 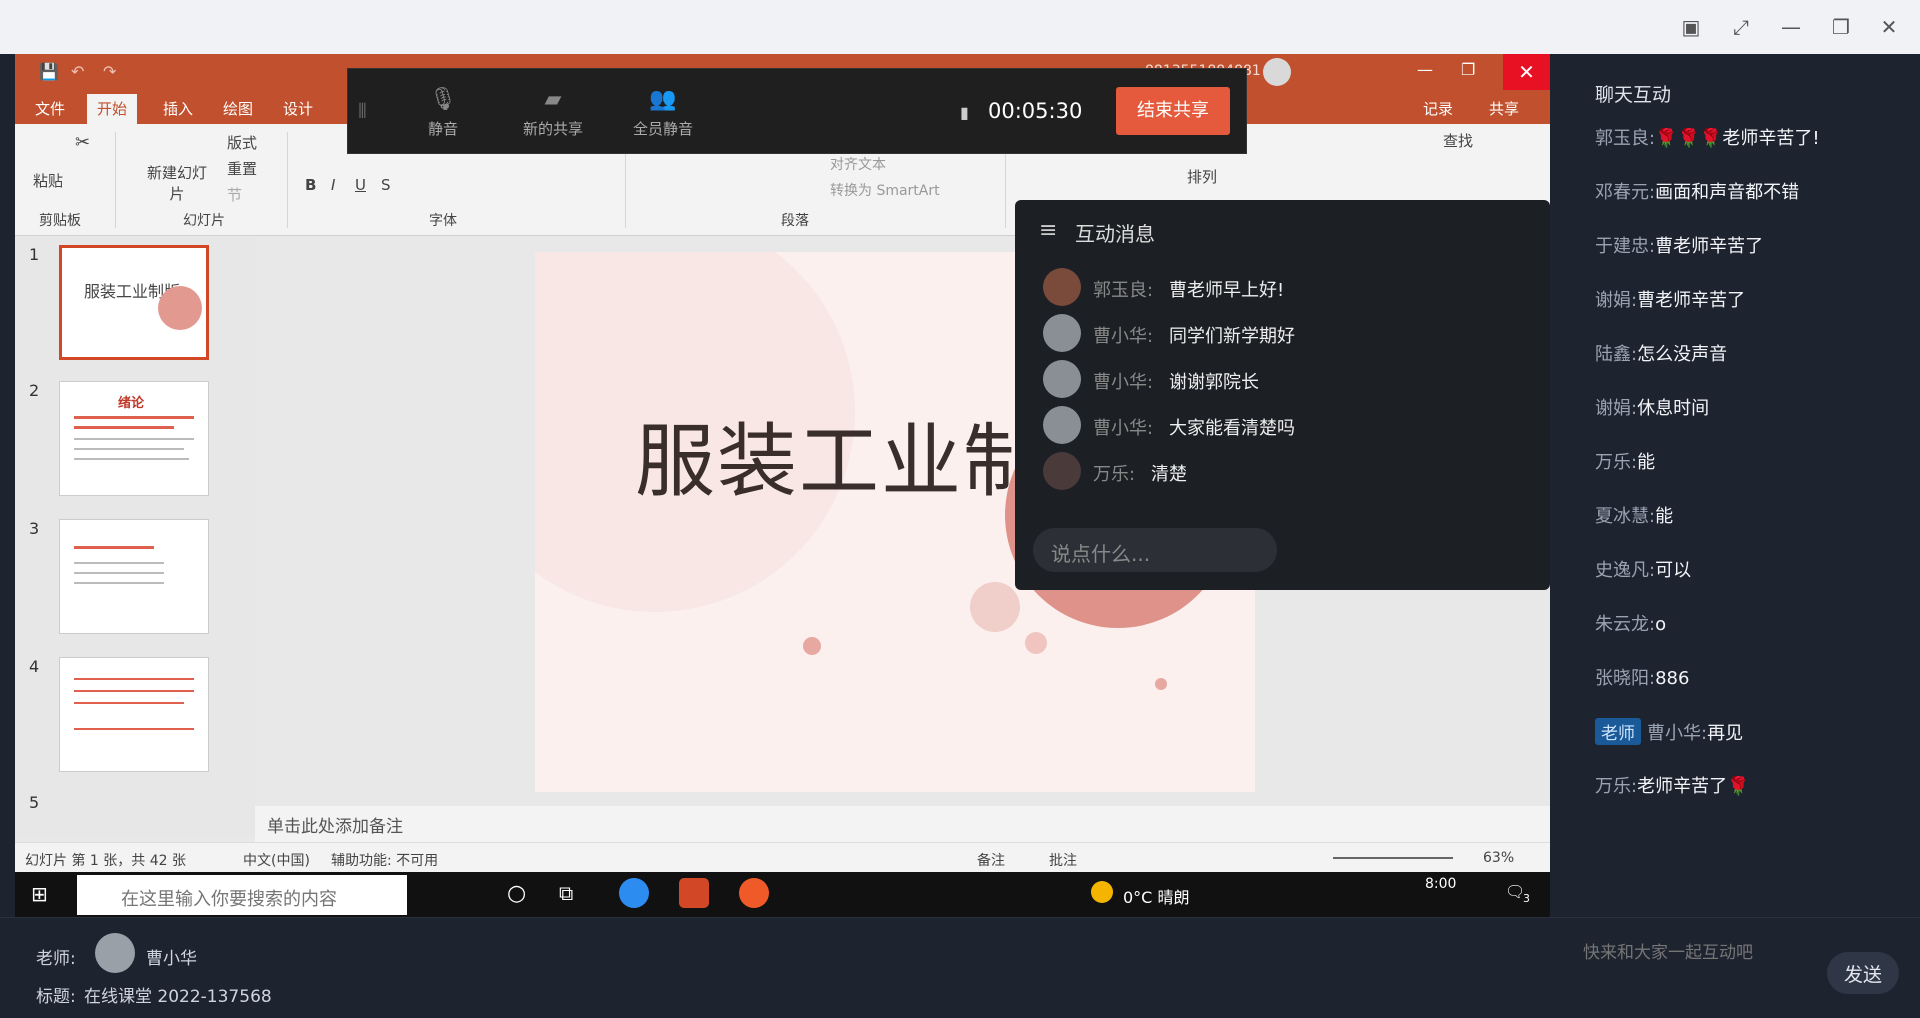 I want to click on send-button: 发送, so click(x=1863, y=973).